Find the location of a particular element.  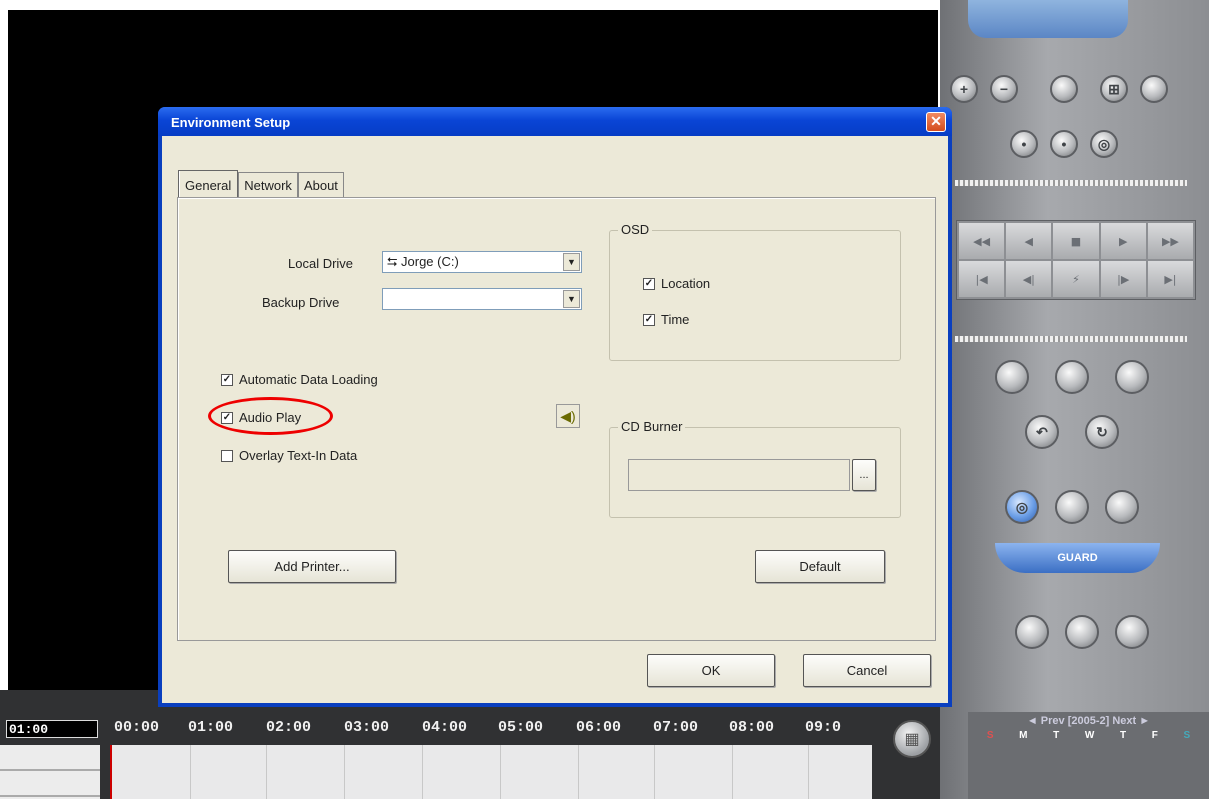

calendar-weekdays: S M T W T F S is located at coordinates (1088, 735).